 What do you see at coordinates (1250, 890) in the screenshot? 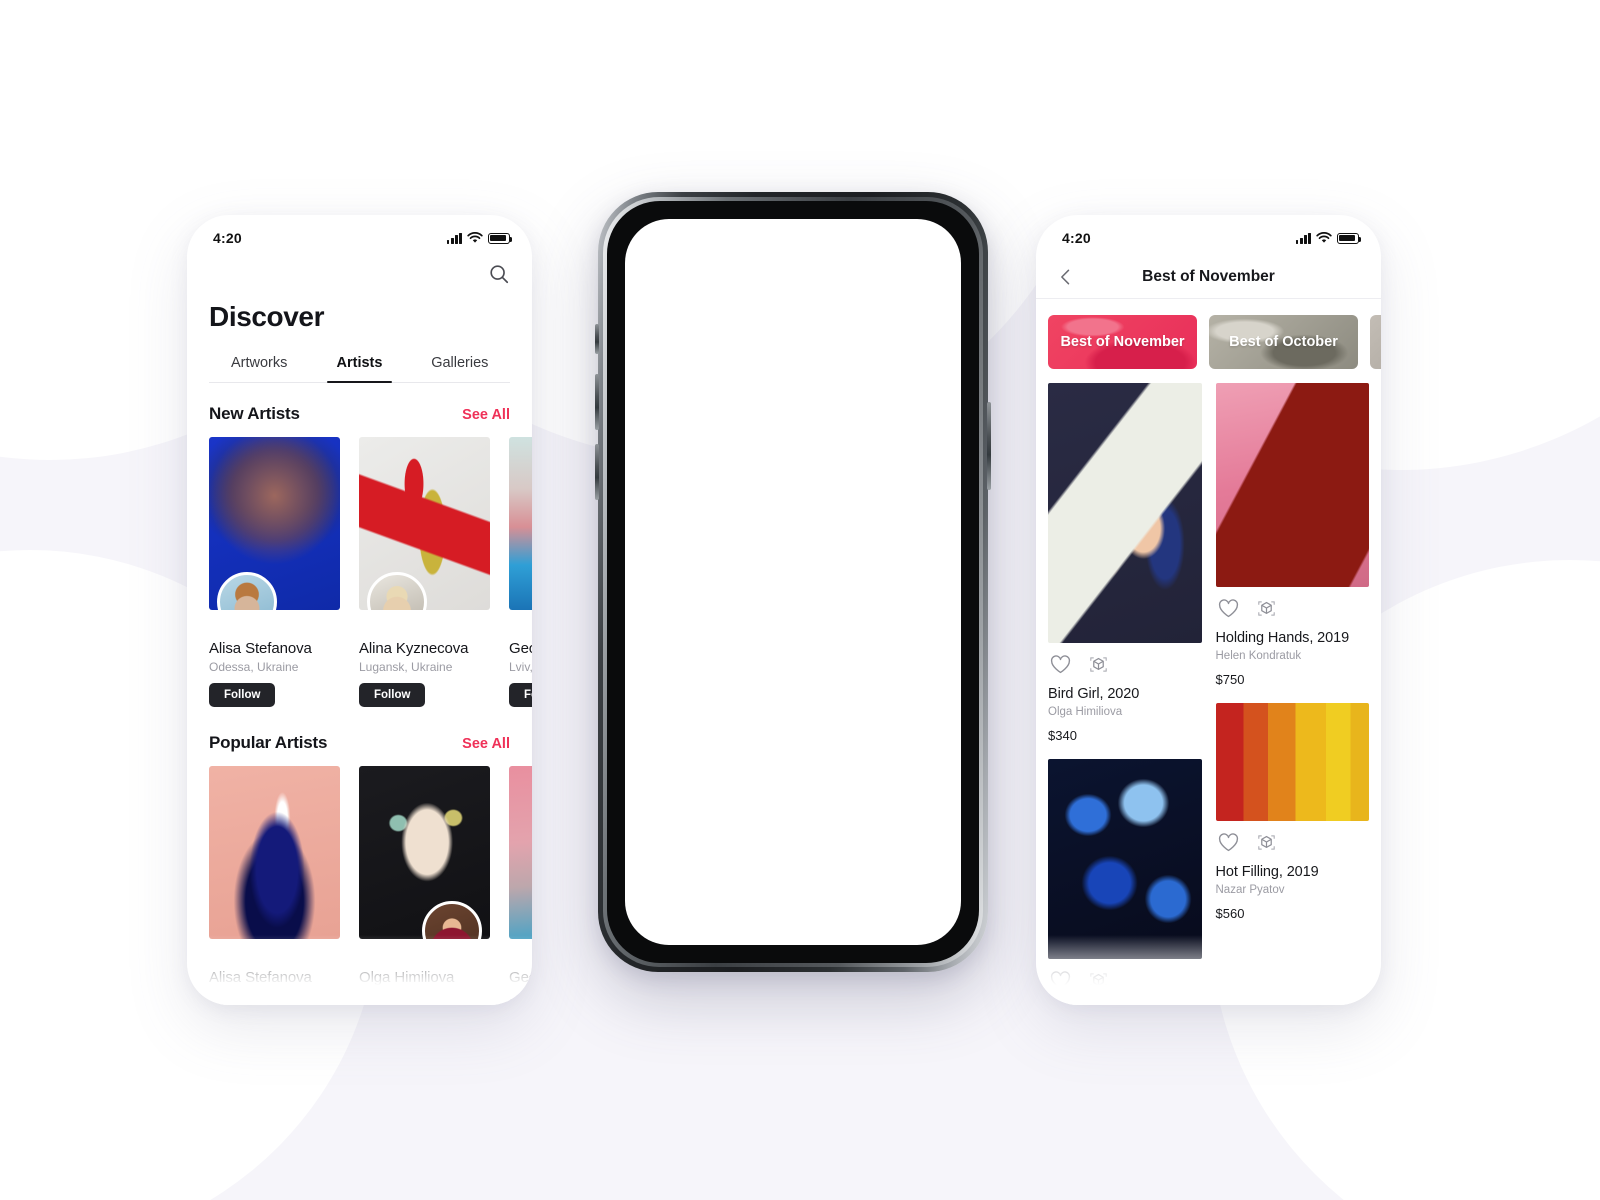
I see `artwork-artist: Nazar Pyatov` at bounding box center [1250, 890].